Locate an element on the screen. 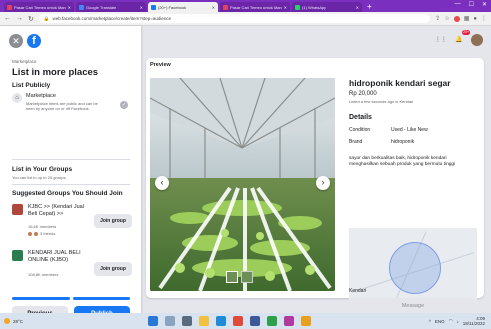 The image size is (491, 329). extensions: ⇪ ☆ ▦ ● ⋮ is located at coordinates (461, 18).